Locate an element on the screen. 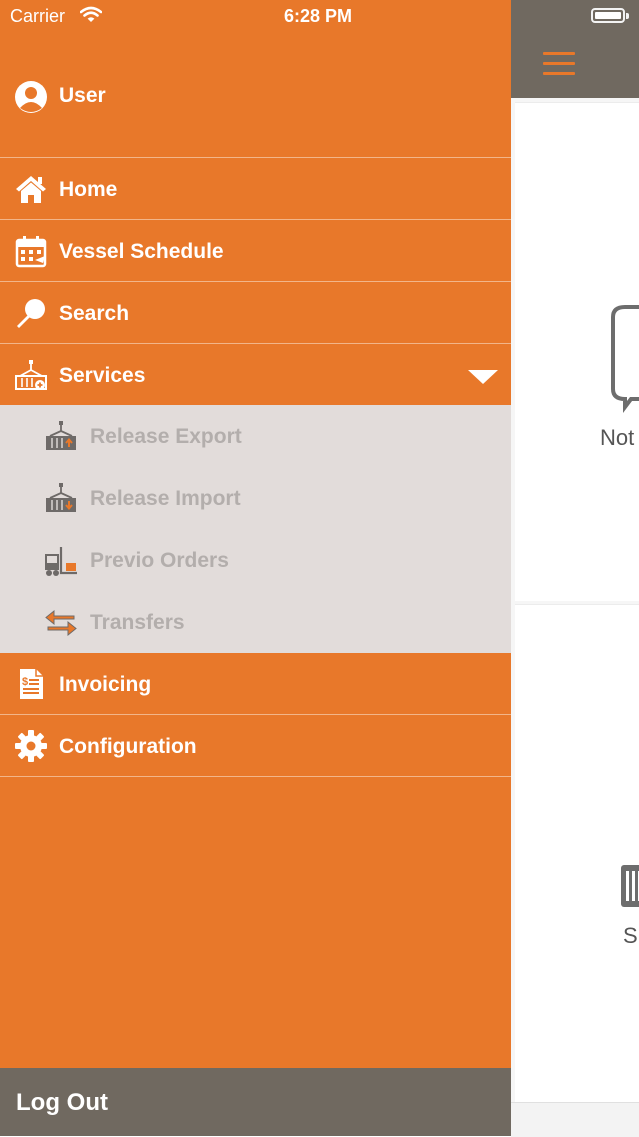  calendar-icon is located at coordinates (31, 252).